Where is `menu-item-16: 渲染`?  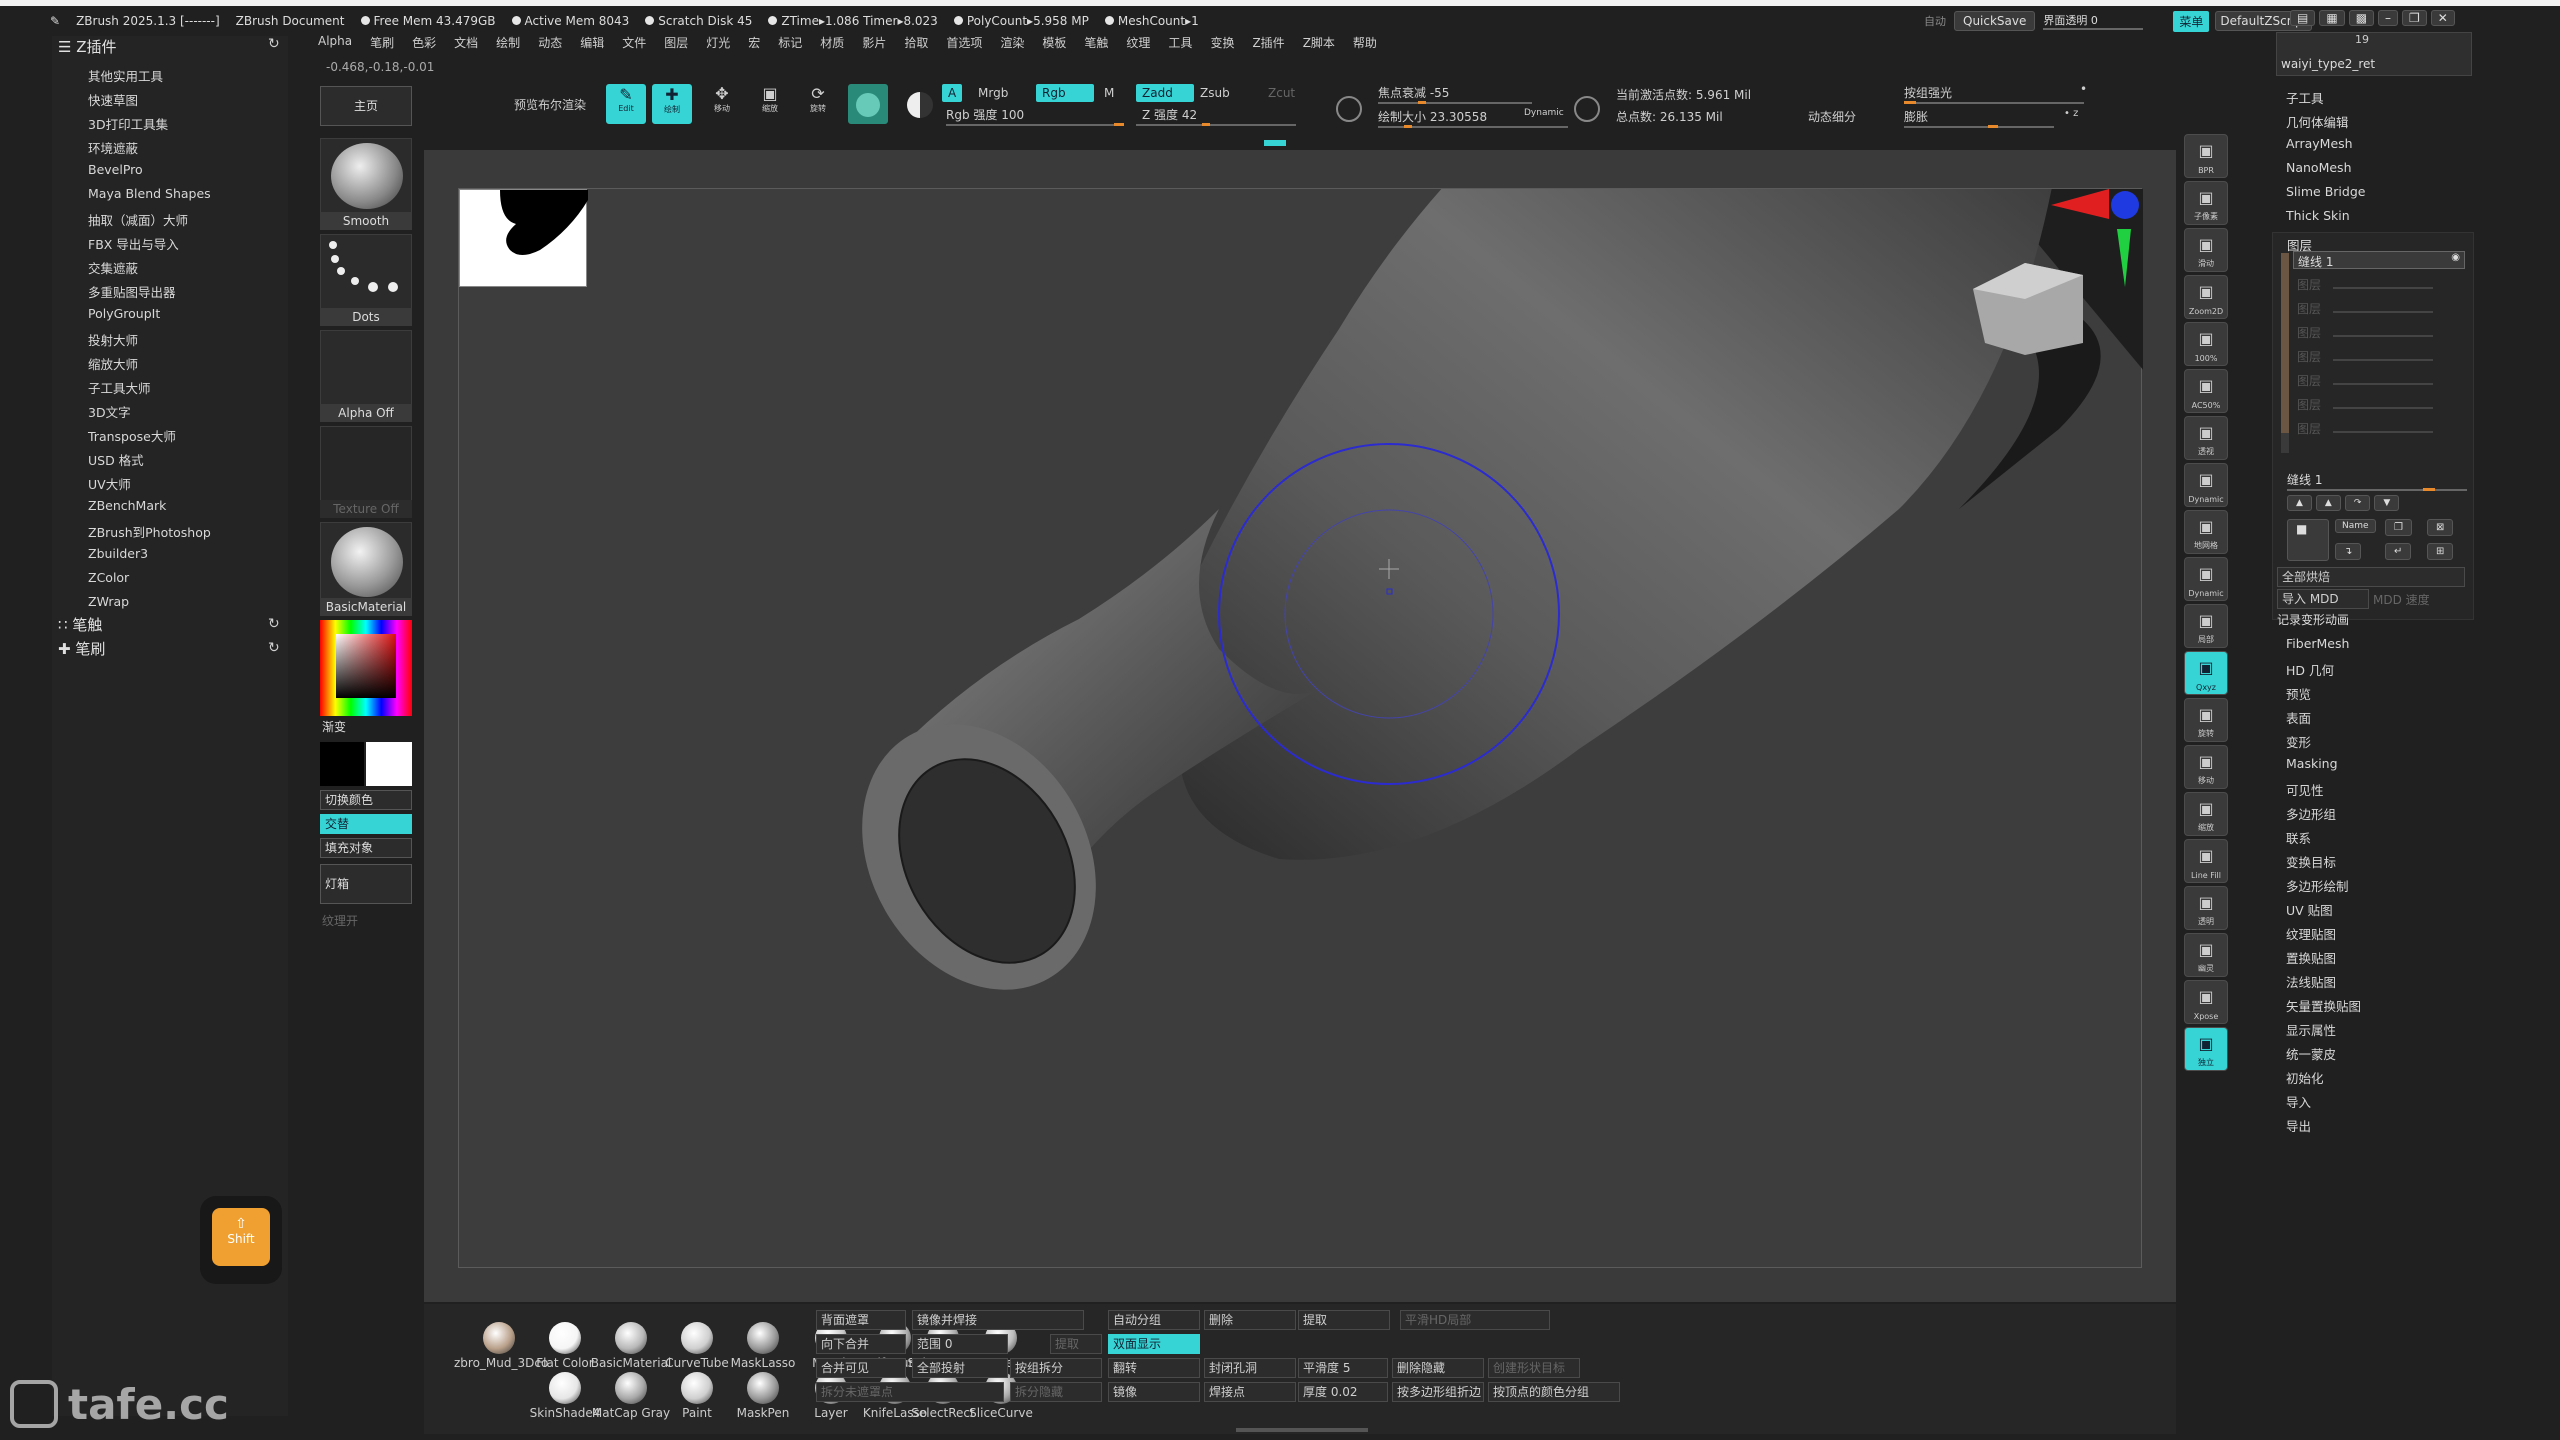 menu-item-16: 渲染 is located at coordinates (1012, 44).